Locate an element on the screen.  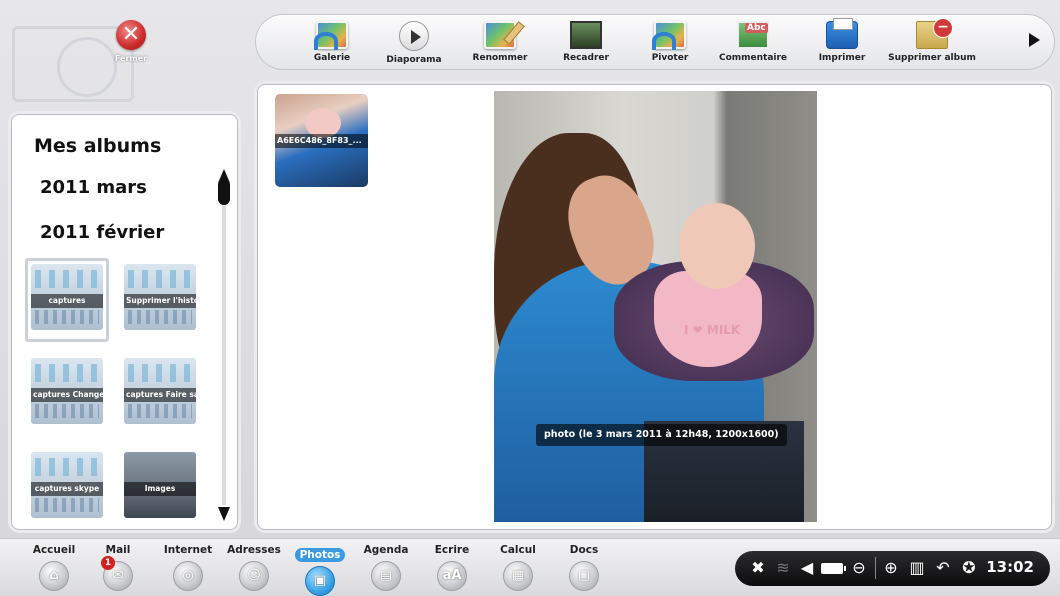
scroll-track is located at coordinates (224, 344).